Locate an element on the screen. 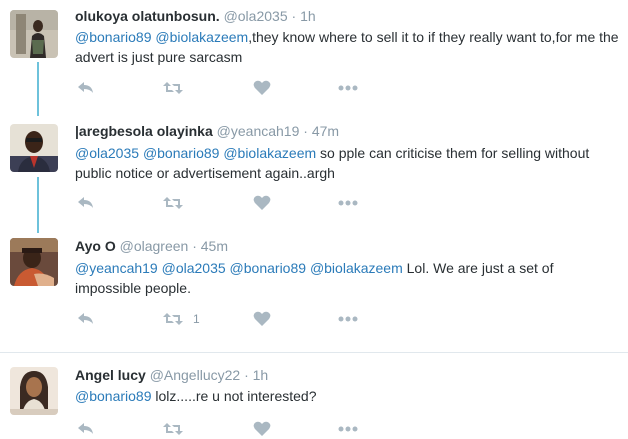  tweet-header: olukoya olatunbosun. @ola2035 · 1h is located at coordinates (195, 16).